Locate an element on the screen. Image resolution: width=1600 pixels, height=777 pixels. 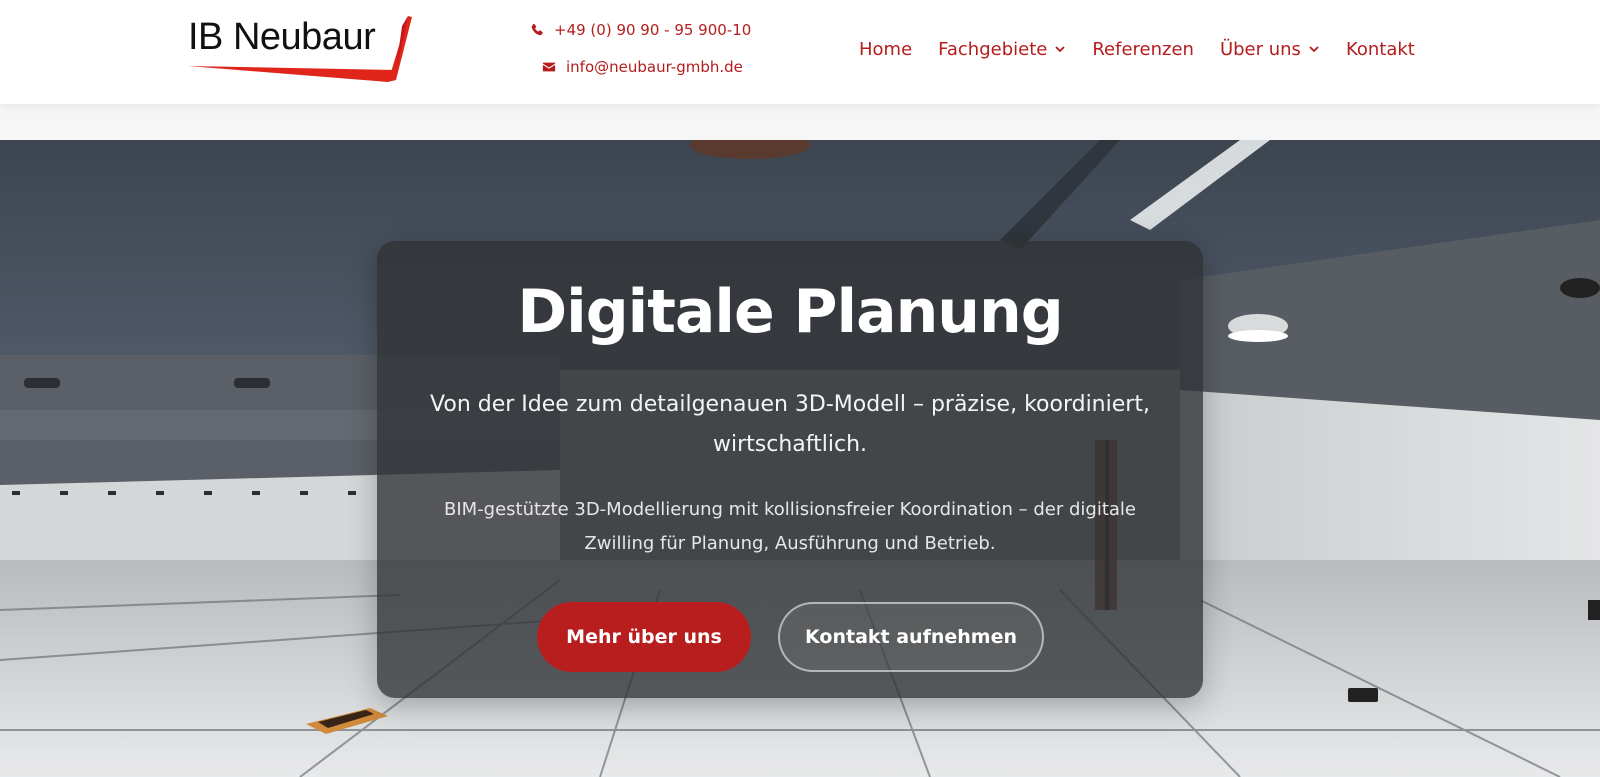
phone-icon is located at coordinates (537, 29).